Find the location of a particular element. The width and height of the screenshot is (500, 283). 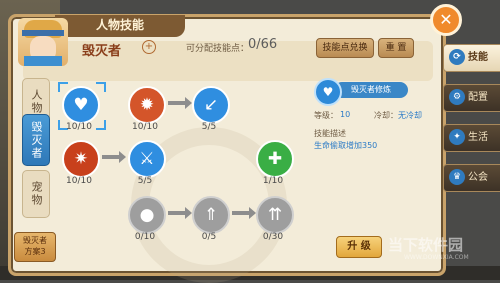

cooldown-value: 无冷却 is located at coordinates (410, 115).